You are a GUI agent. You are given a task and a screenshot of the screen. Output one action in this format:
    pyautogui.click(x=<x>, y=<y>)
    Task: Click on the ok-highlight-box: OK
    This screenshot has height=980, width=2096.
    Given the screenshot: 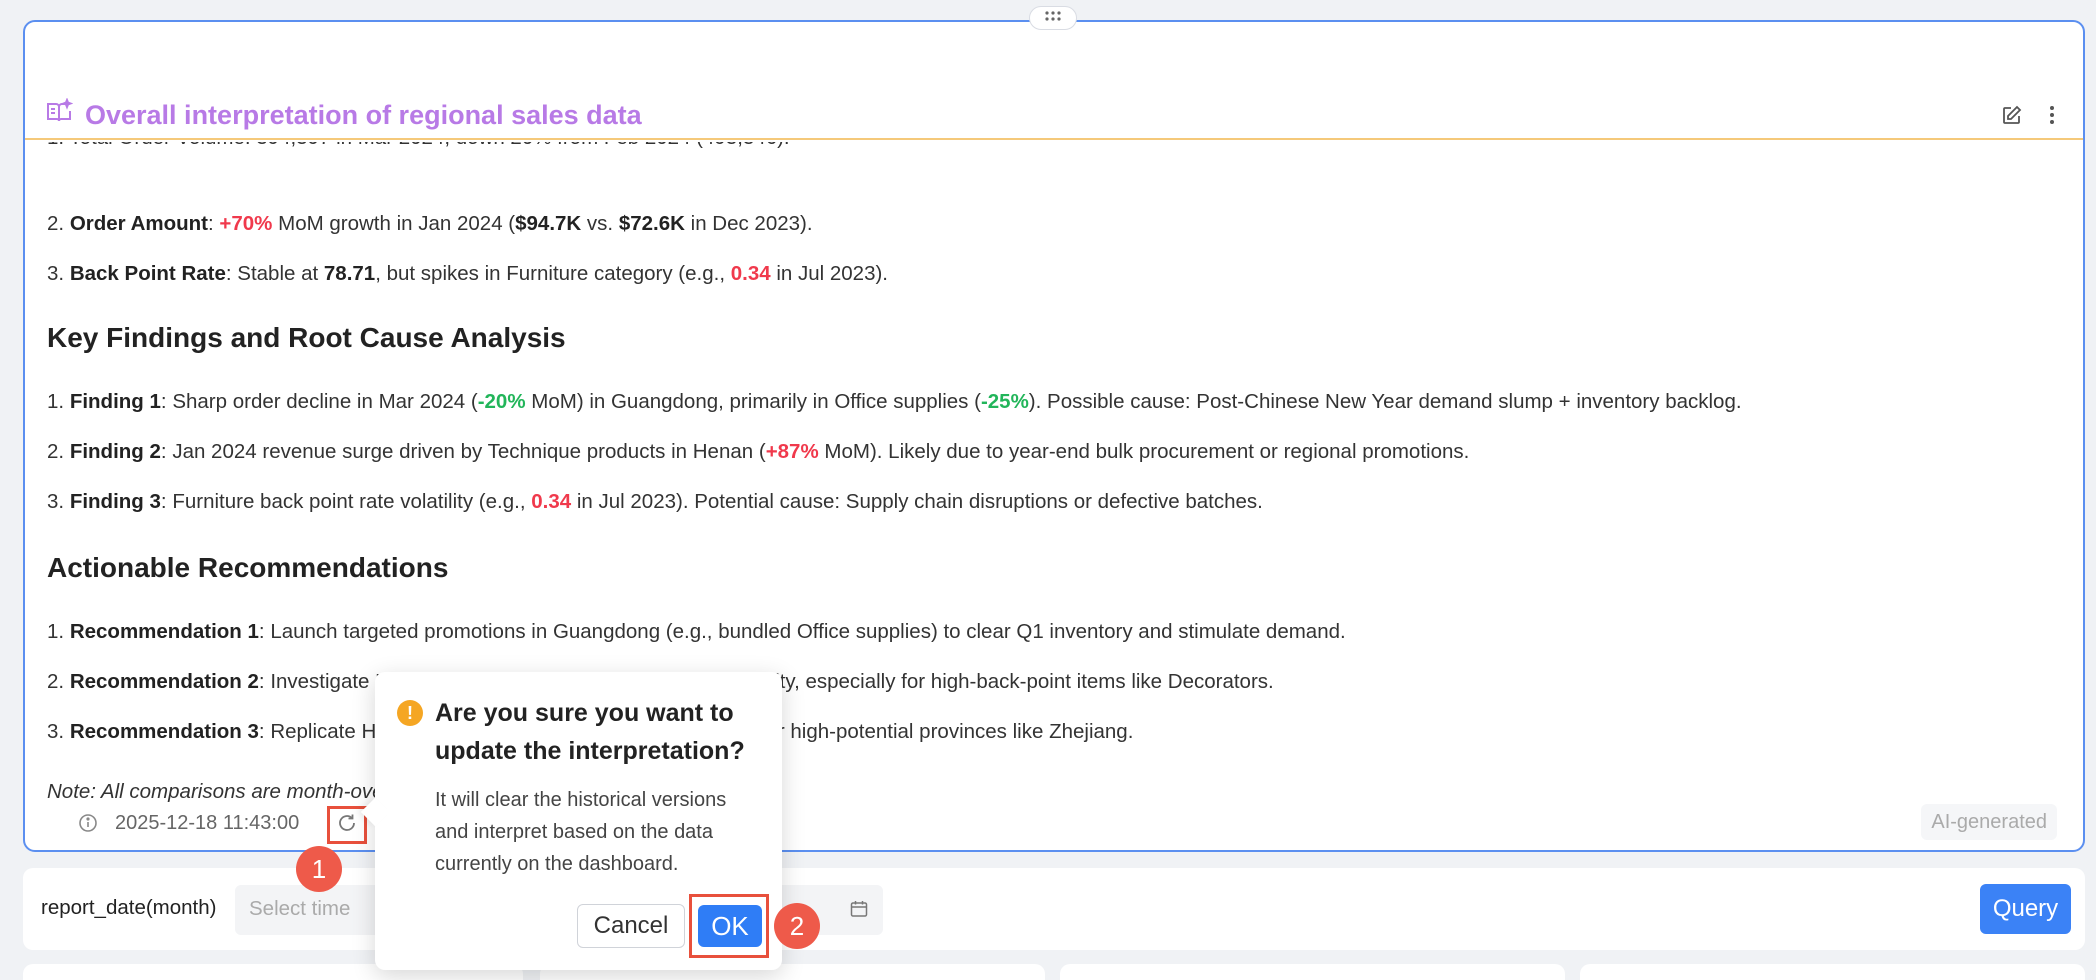 What is the action you would take?
    pyautogui.click(x=729, y=926)
    